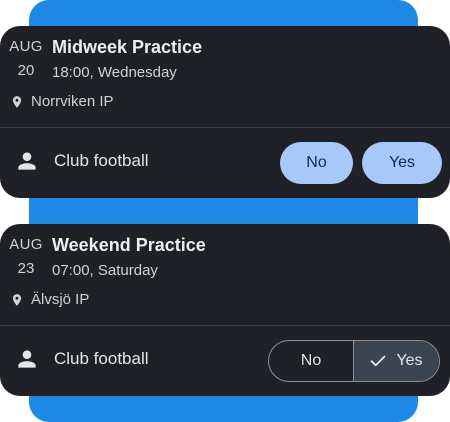  Describe the element at coordinates (72, 101) in the screenshot. I see `event-location-label: Norrviken IP` at that location.